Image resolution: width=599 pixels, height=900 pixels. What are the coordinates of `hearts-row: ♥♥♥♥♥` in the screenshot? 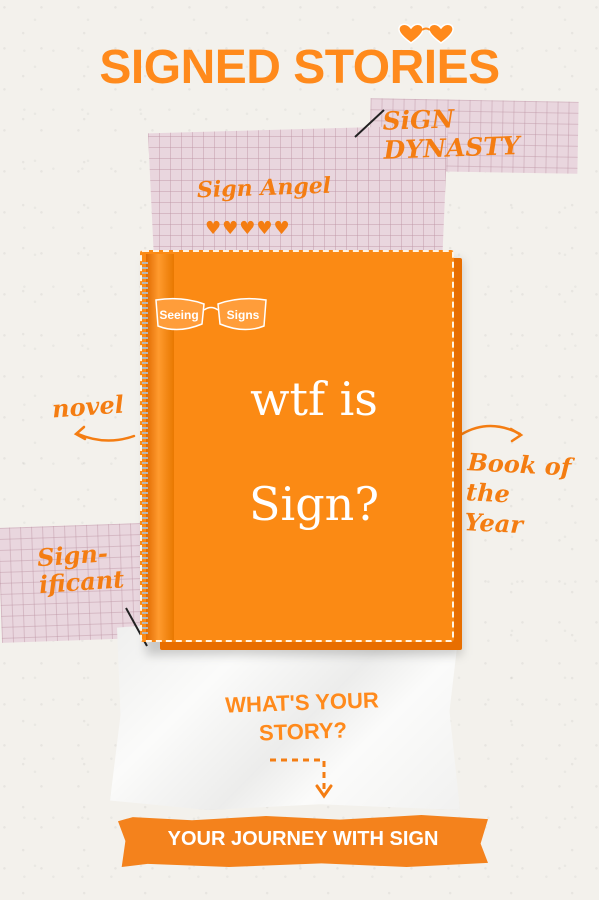 It's located at (248, 228).